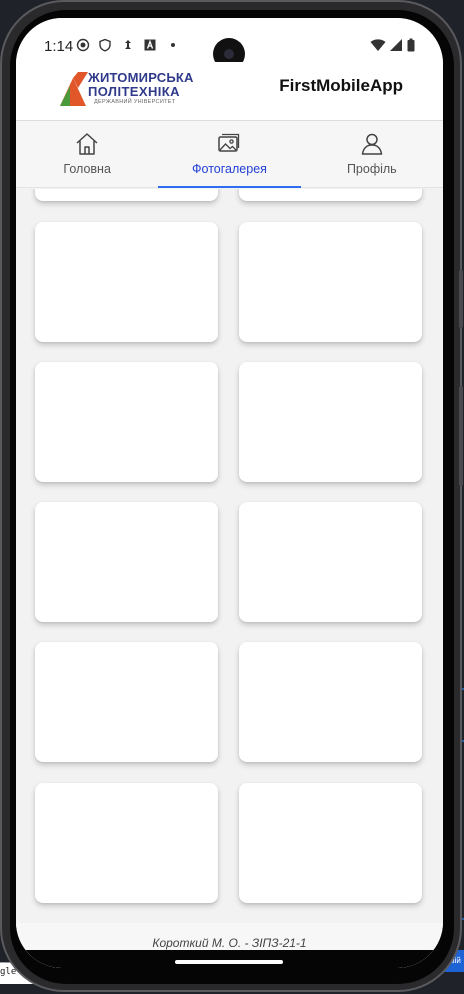  What do you see at coordinates (396, 45) in the screenshot?
I see `cellular-icon` at bounding box center [396, 45].